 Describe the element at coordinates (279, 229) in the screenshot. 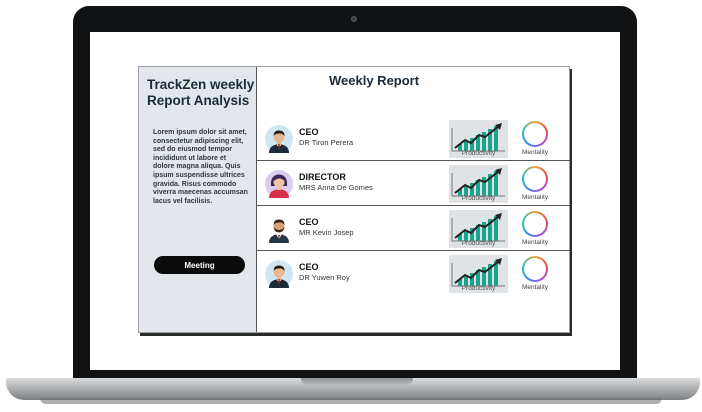

I see `avatar-bearded-icon` at that location.